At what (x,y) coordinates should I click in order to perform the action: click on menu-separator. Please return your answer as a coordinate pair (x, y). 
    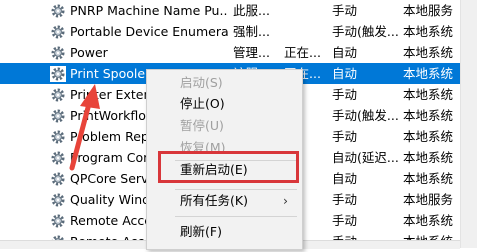
    Looking at the image, I should click on (236, 216).